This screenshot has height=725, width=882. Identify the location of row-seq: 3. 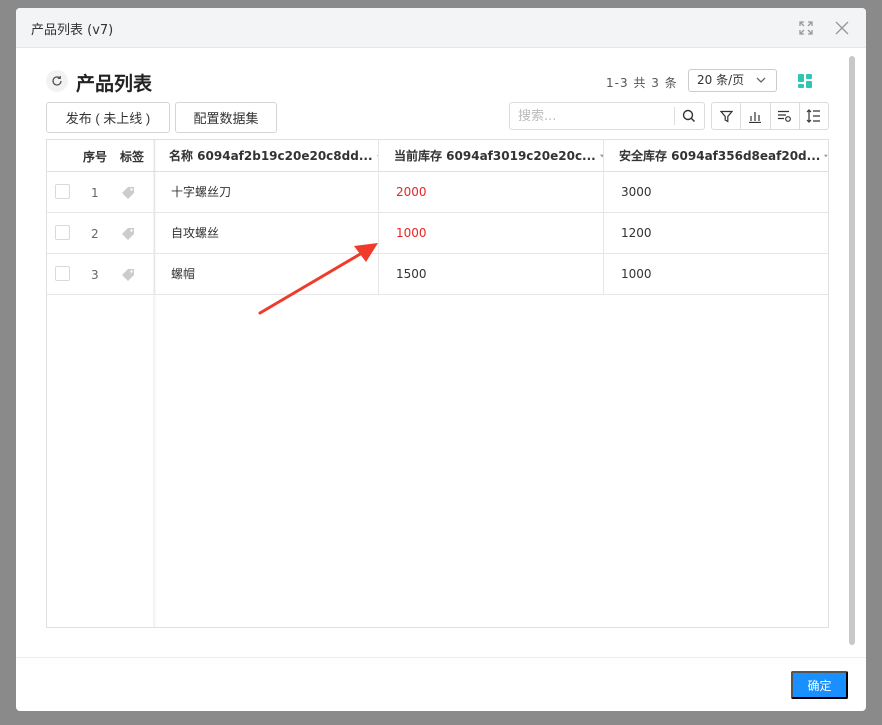
(95, 275).